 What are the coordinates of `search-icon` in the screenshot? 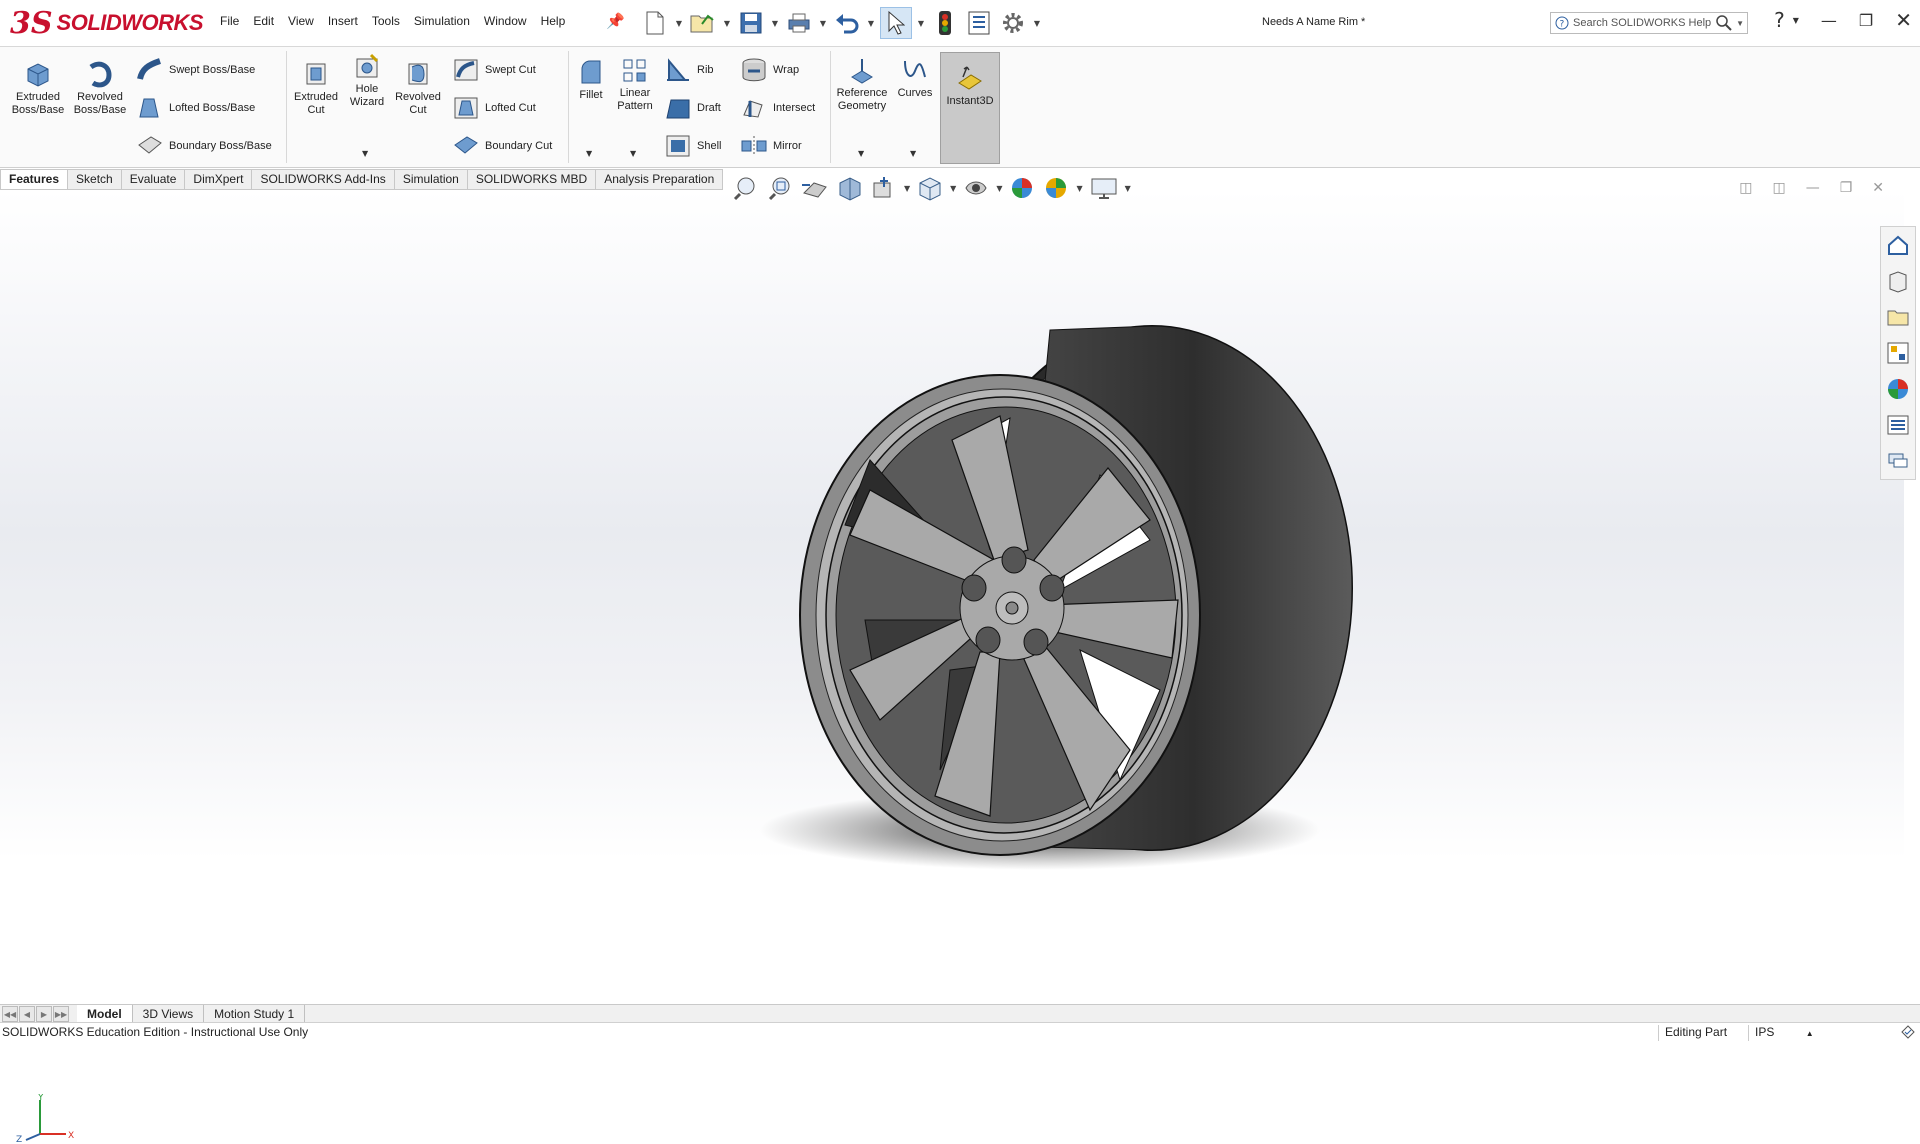 It's located at (1724, 23).